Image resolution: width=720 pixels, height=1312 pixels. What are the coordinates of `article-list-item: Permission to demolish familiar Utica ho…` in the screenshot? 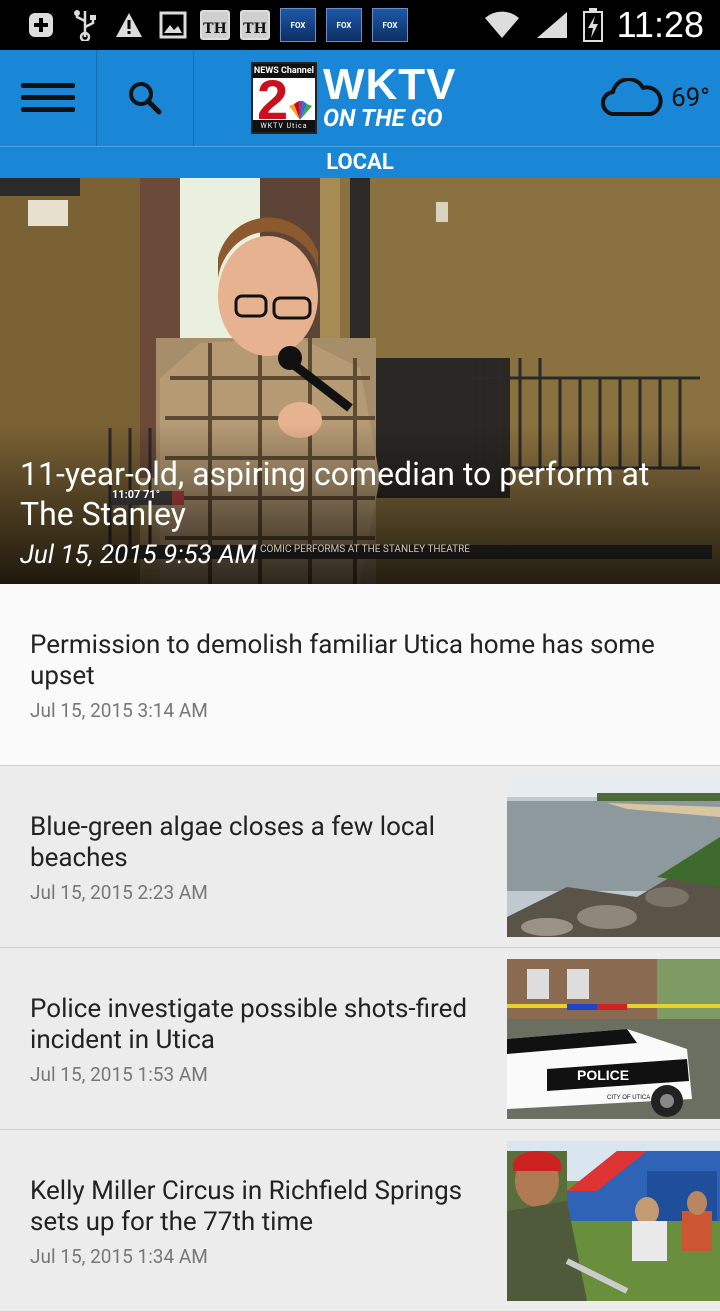 It's located at (360, 675).